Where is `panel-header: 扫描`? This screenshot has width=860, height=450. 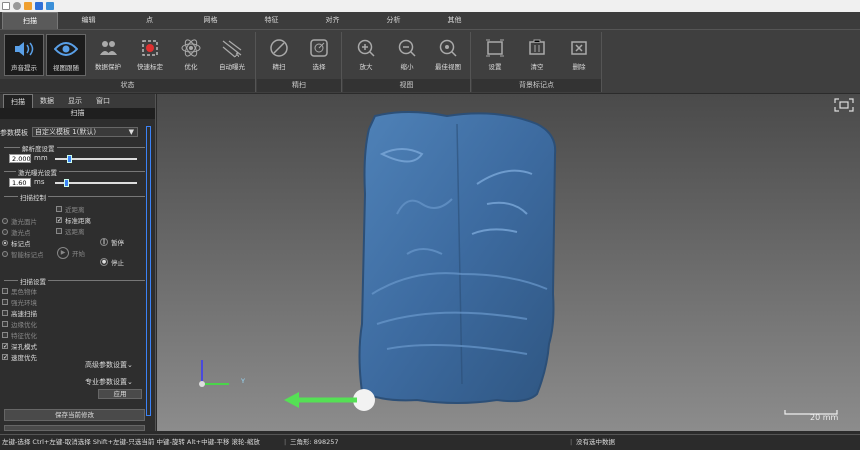
panel-header: 扫描 is located at coordinates (77, 113).